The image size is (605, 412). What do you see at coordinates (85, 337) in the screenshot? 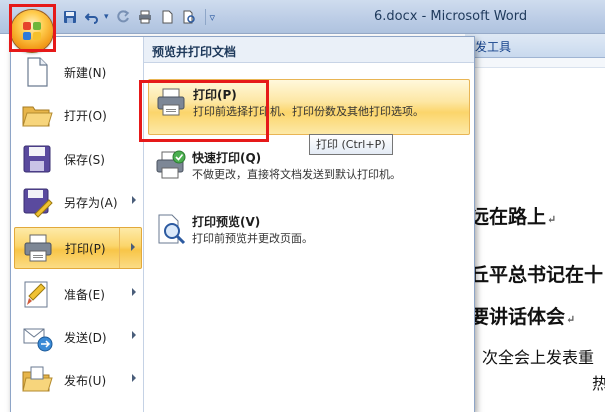
I see `menu-item-label: 发送(D)` at bounding box center [85, 337].